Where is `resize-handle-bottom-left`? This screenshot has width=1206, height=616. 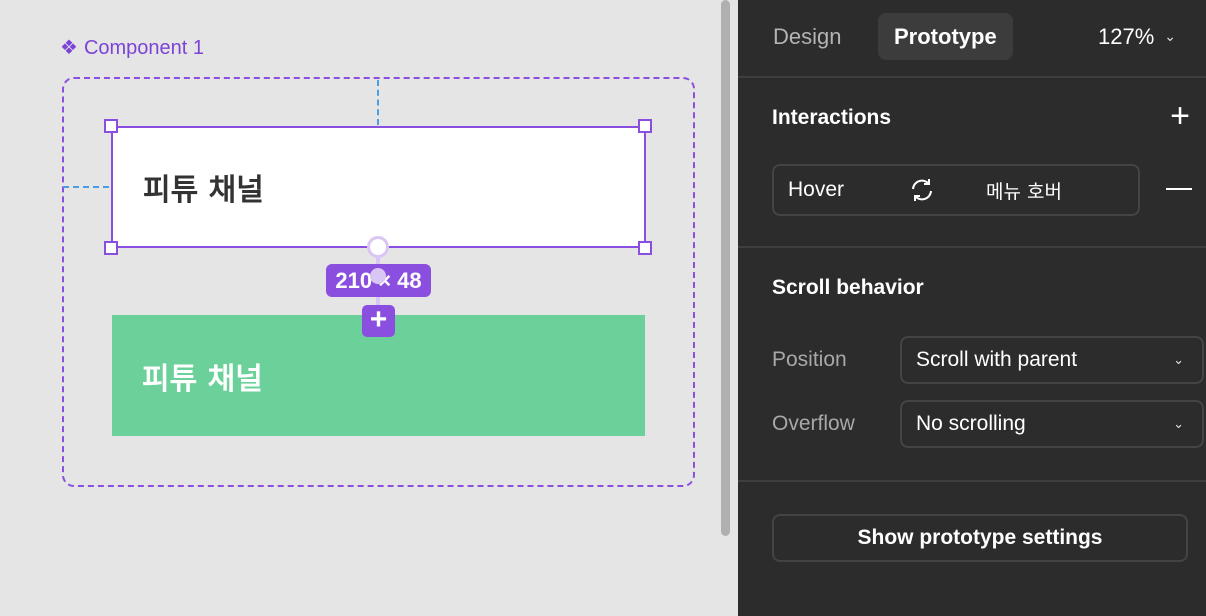 resize-handle-bottom-left is located at coordinates (111, 248).